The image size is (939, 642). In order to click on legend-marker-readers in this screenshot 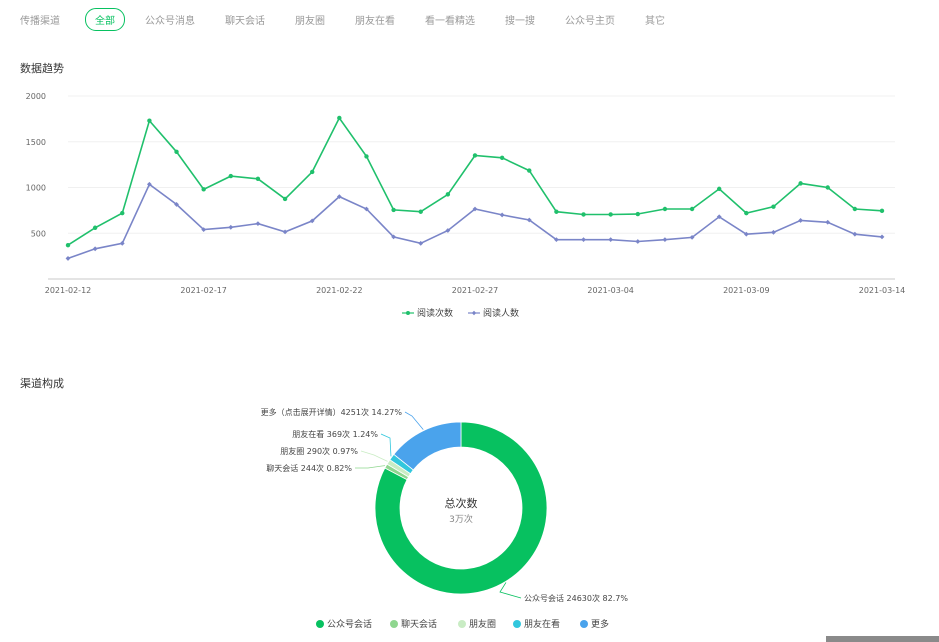, I will do `click(474, 313)`.